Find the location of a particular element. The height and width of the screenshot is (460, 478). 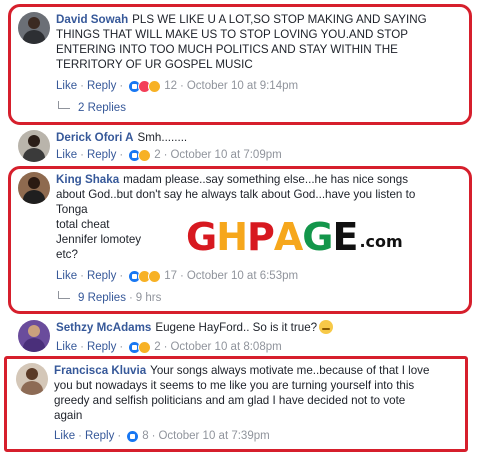

timestamp: October 10 at 7:39pm is located at coordinates (213, 436).